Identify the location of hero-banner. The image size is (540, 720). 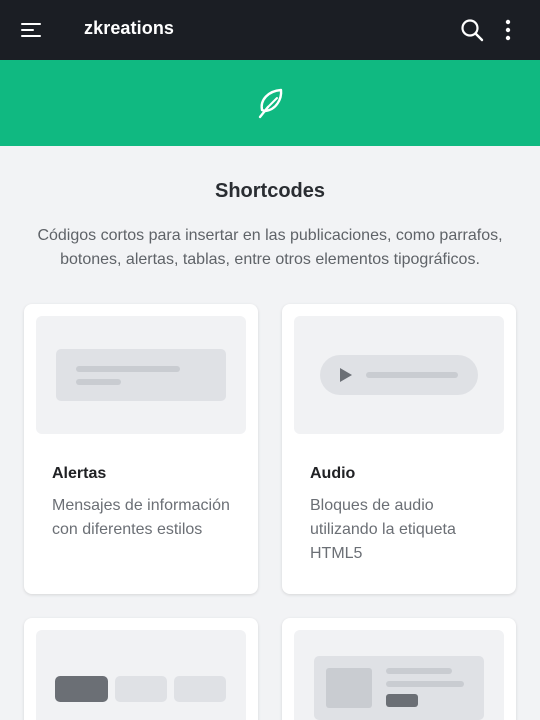
(270, 103).